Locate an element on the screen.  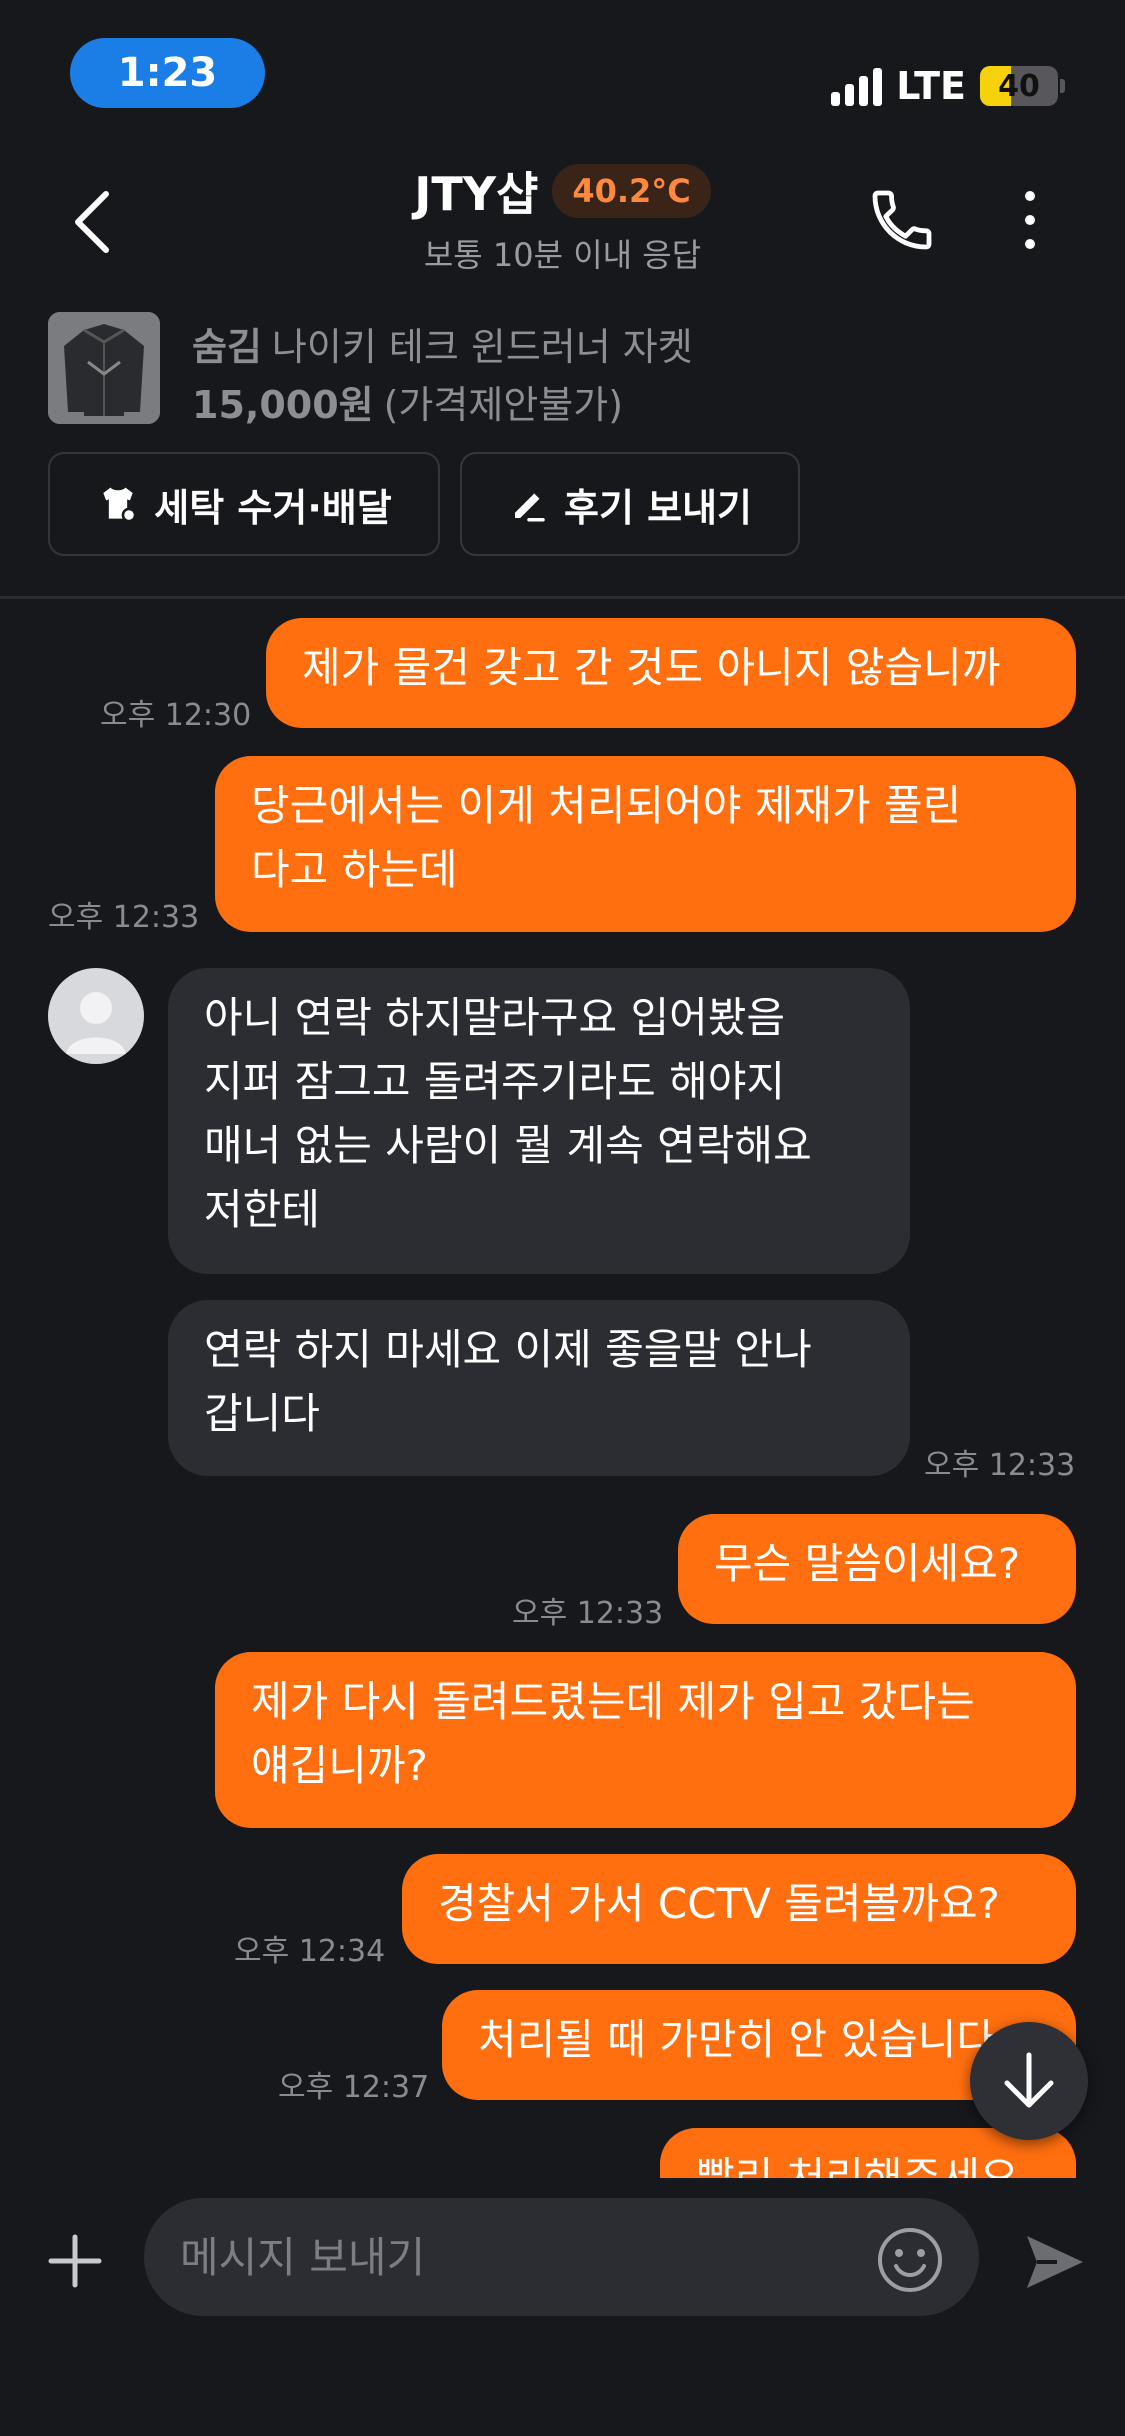
page-title: JTY샵 is located at coordinates (476, 191).